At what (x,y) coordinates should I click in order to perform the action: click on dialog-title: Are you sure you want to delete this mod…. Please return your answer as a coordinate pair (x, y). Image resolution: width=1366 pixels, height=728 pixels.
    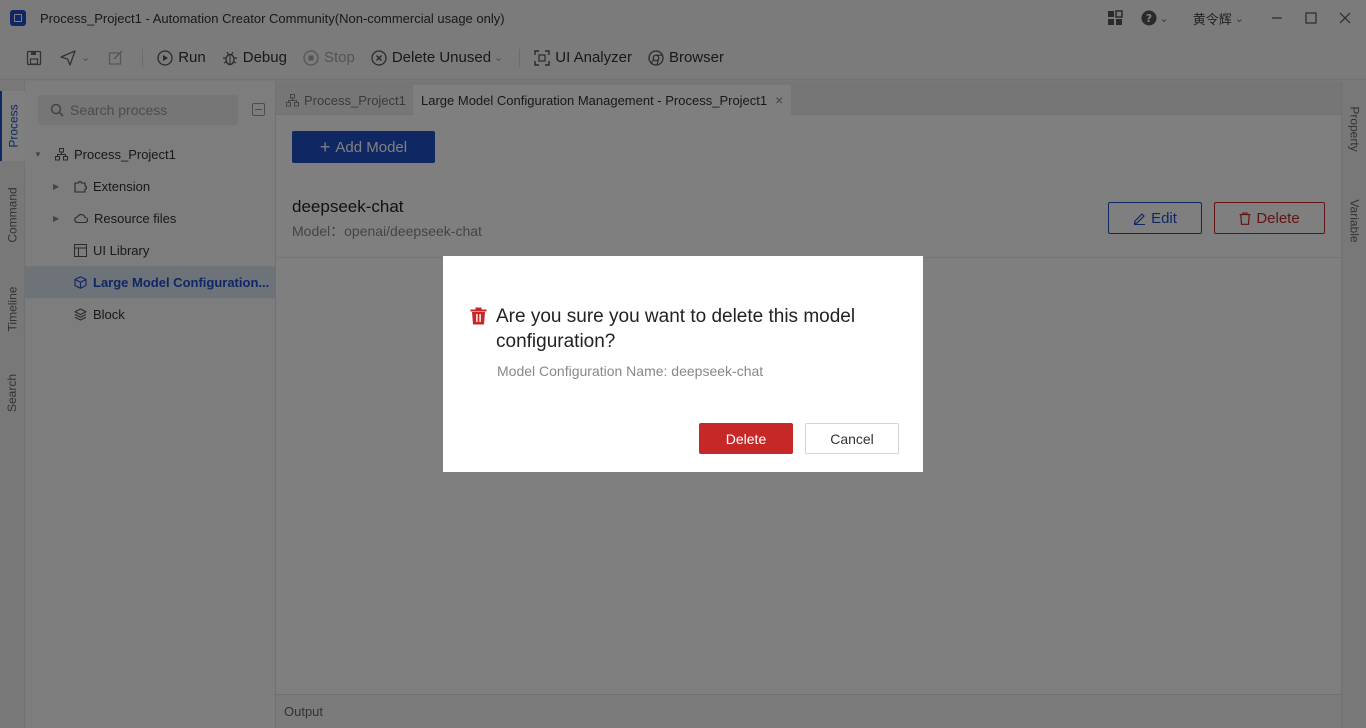
    Looking at the image, I should click on (676, 329).